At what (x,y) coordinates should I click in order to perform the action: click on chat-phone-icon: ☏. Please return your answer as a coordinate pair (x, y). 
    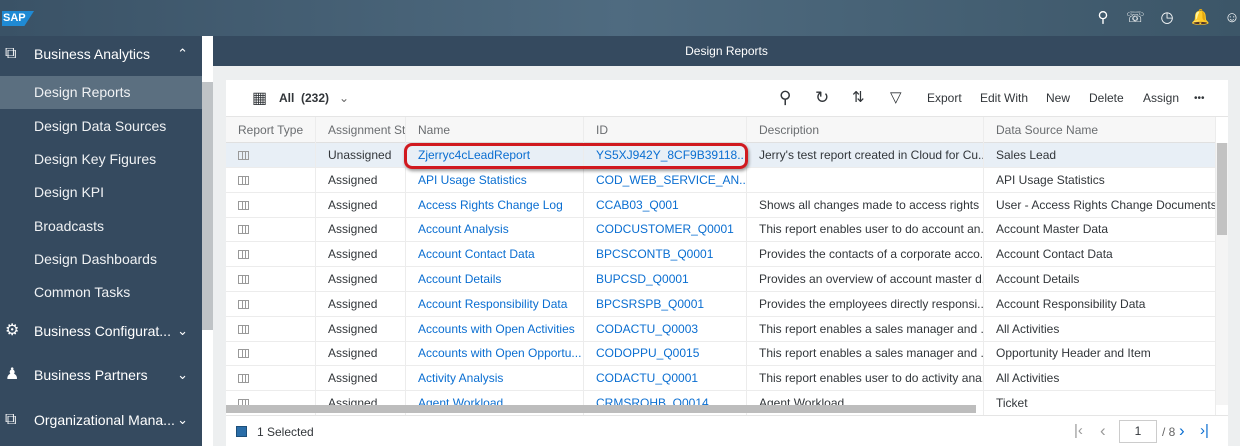
    Looking at the image, I should click on (1135, 18).